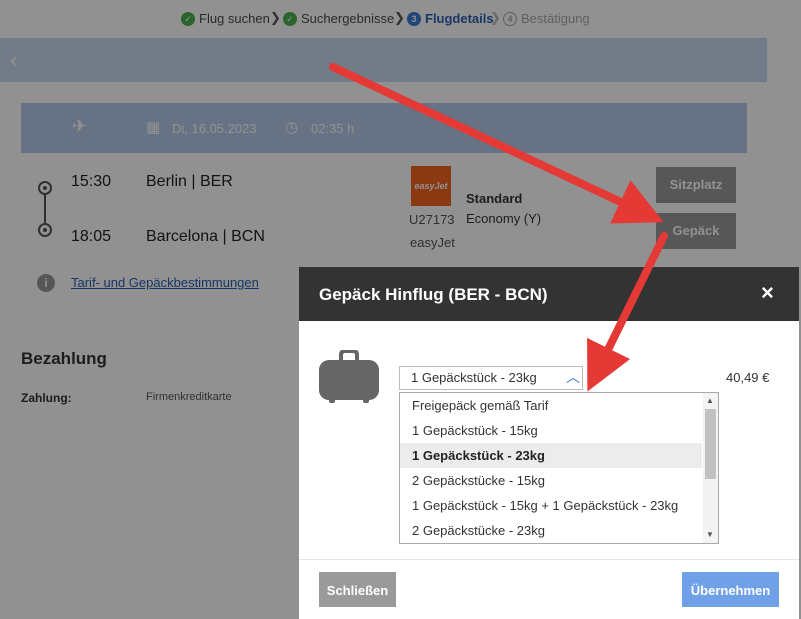 Image resolution: width=801 pixels, height=619 pixels. I want to click on list-scrollbar: ▲ ▼, so click(710, 468).